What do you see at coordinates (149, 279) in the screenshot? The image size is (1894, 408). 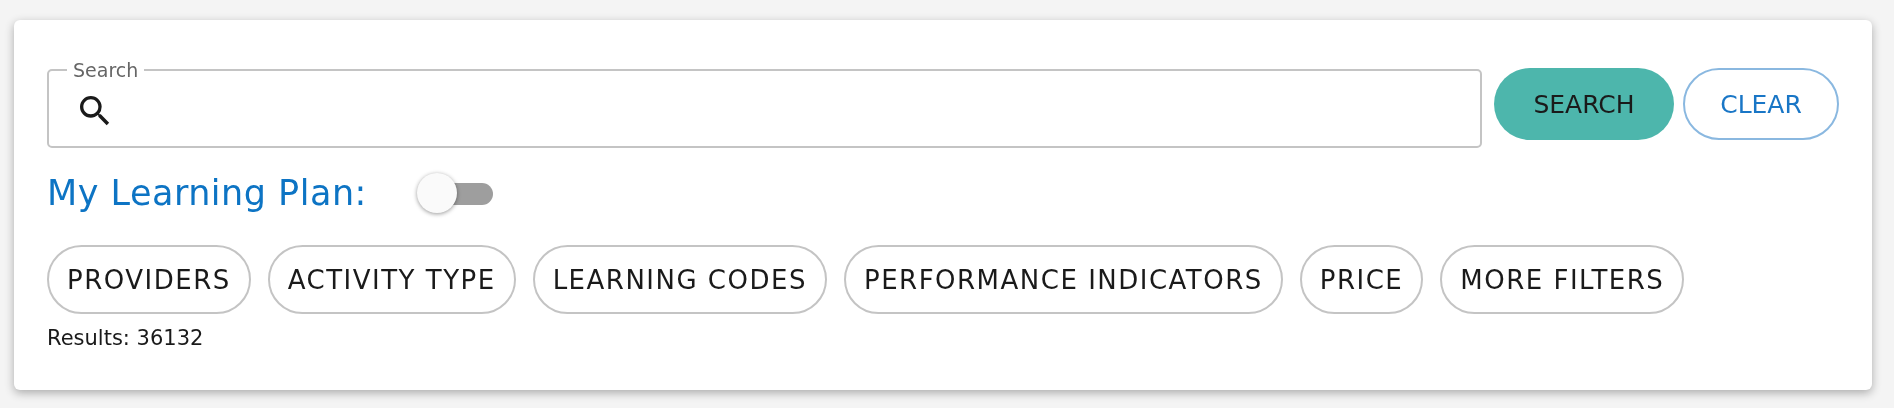 I see `filter-chip: PROVIDERS` at bounding box center [149, 279].